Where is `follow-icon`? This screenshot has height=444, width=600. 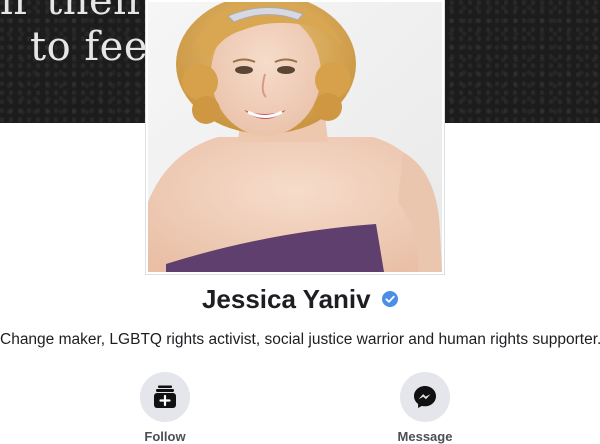 follow-icon is located at coordinates (165, 396).